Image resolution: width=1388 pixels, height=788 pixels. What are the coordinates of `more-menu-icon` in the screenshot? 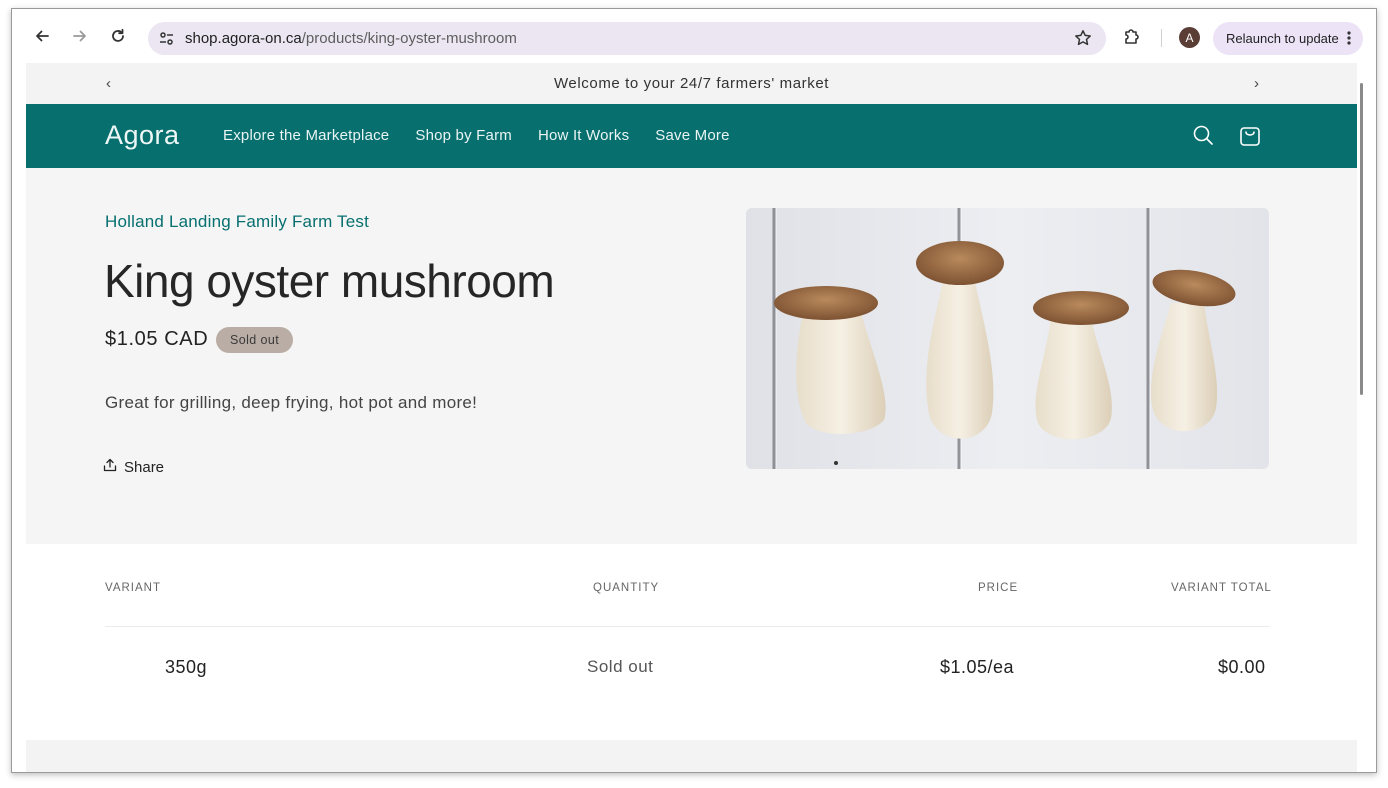 It's located at (1349, 39).